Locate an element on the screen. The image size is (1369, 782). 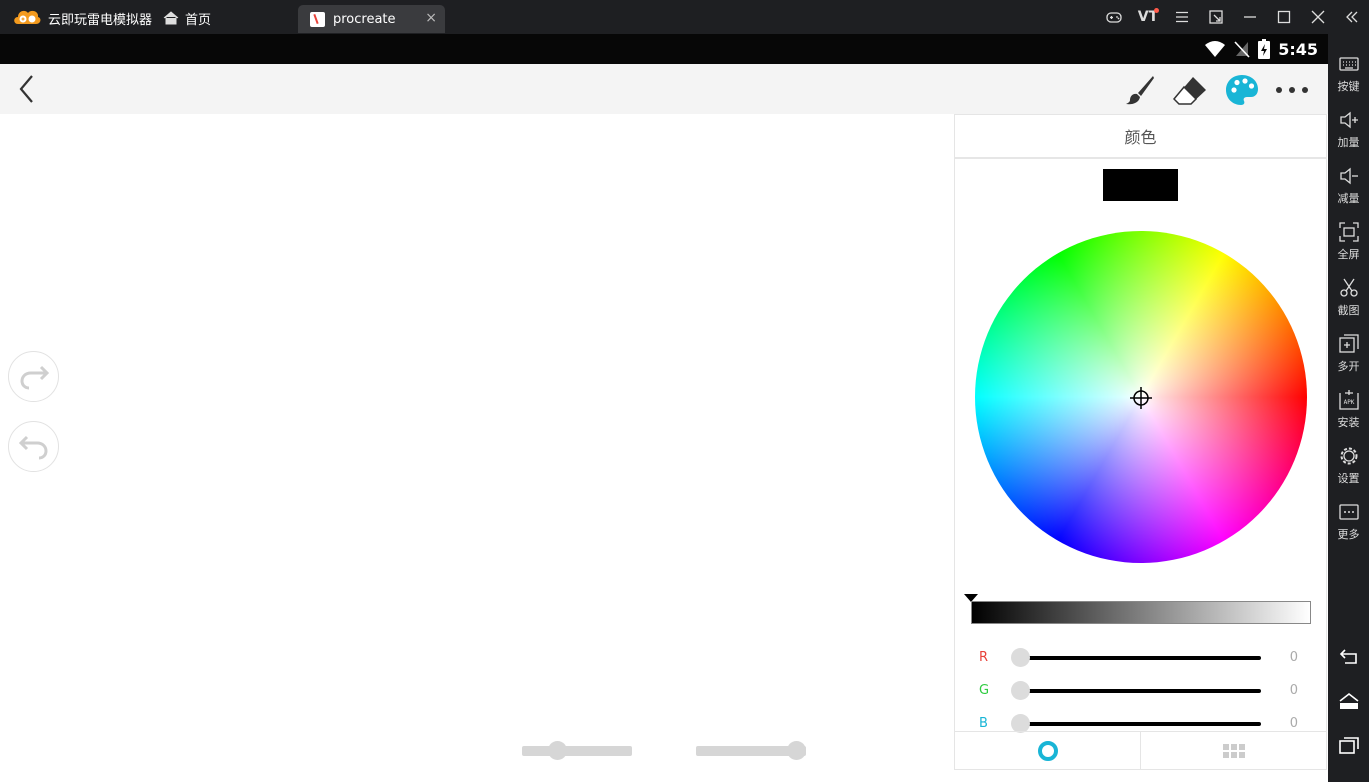
keyboard-icon is located at coordinates (1348, 64).